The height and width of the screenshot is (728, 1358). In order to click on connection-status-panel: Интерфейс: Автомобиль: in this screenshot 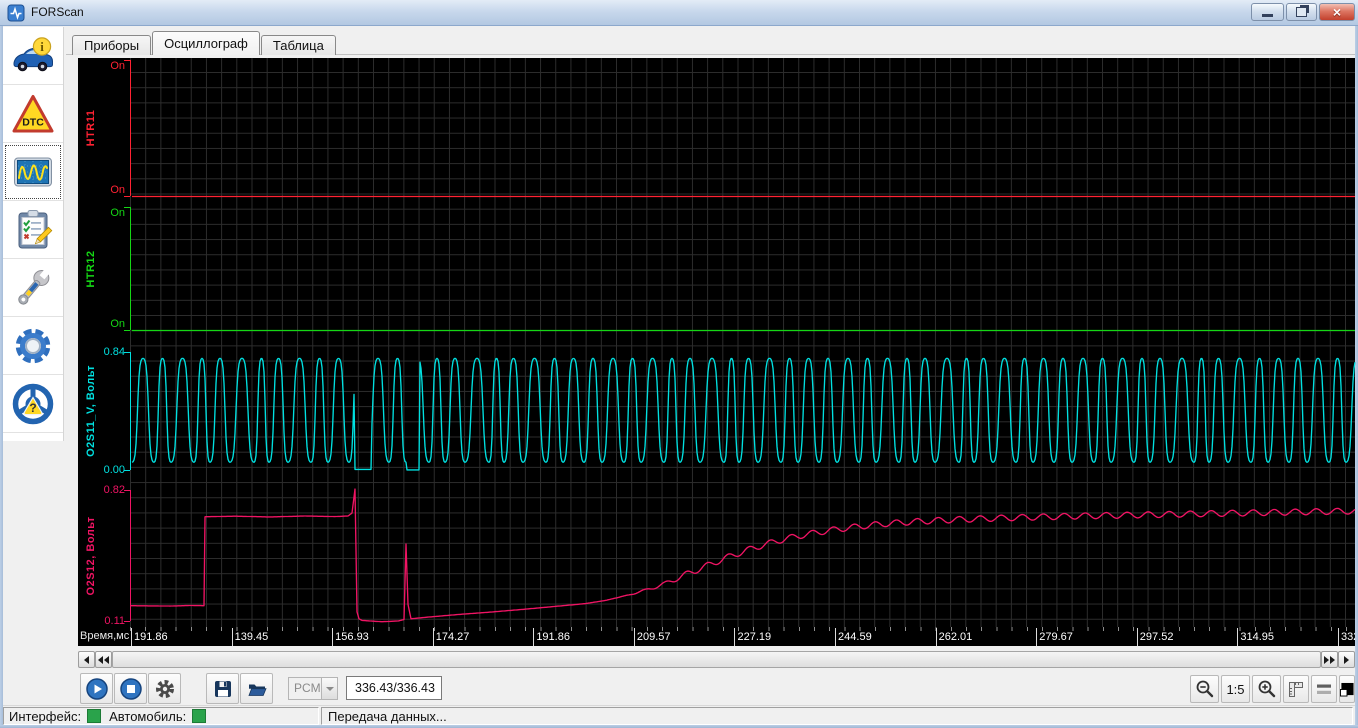, I will do `click(161, 716)`.